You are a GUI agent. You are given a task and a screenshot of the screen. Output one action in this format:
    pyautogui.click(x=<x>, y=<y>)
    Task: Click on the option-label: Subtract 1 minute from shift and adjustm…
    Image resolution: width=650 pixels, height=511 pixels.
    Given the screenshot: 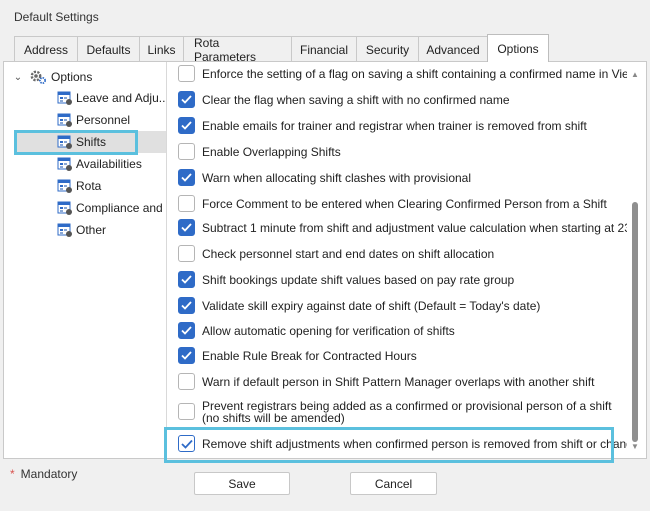 What is the action you would take?
    pyautogui.click(x=414, y=228)
    